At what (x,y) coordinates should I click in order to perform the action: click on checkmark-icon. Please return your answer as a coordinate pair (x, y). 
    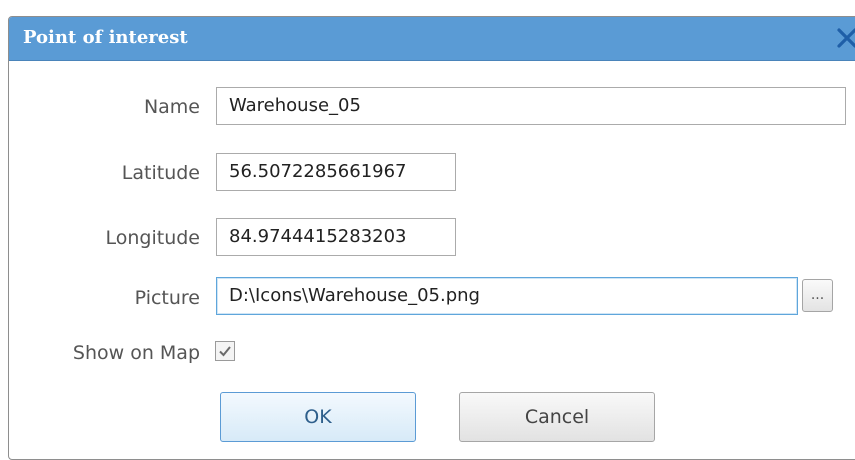
    Looking at the image, I should click on (225, 351).